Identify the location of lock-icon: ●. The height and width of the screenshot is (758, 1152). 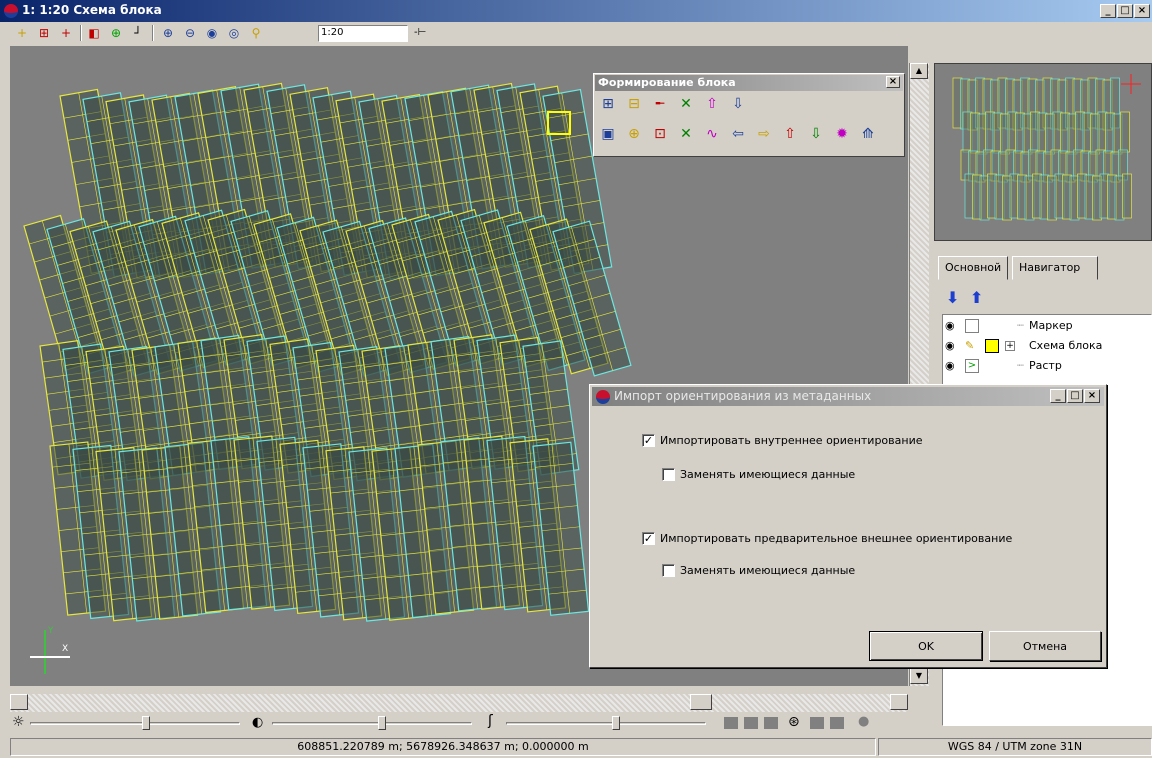
(863, 721).